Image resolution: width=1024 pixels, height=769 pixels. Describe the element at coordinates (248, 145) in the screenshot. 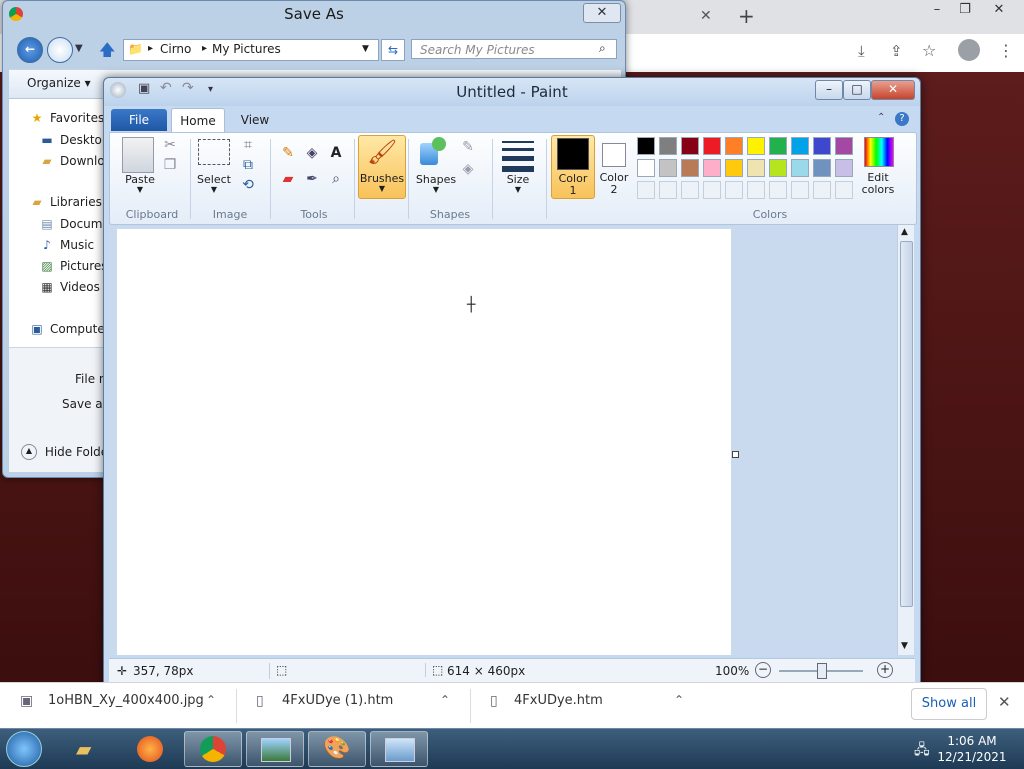

I see `crop-icon: ⌗` at that location.